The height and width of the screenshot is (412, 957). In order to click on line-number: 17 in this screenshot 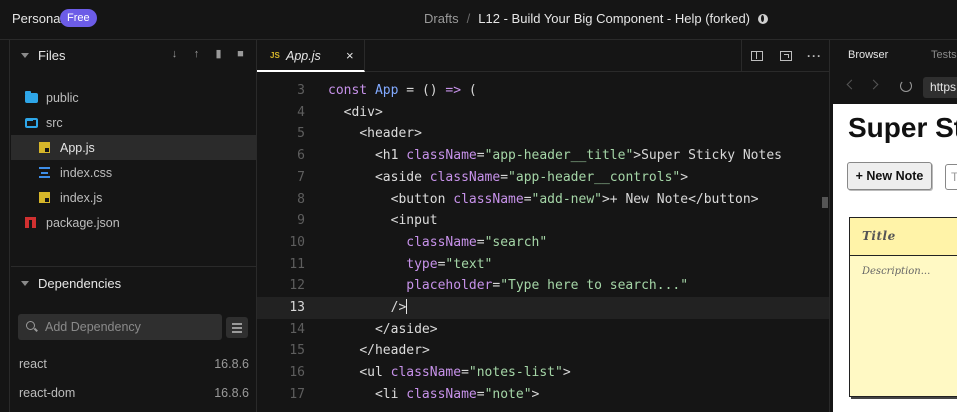, I will do `click(297, 394)`.